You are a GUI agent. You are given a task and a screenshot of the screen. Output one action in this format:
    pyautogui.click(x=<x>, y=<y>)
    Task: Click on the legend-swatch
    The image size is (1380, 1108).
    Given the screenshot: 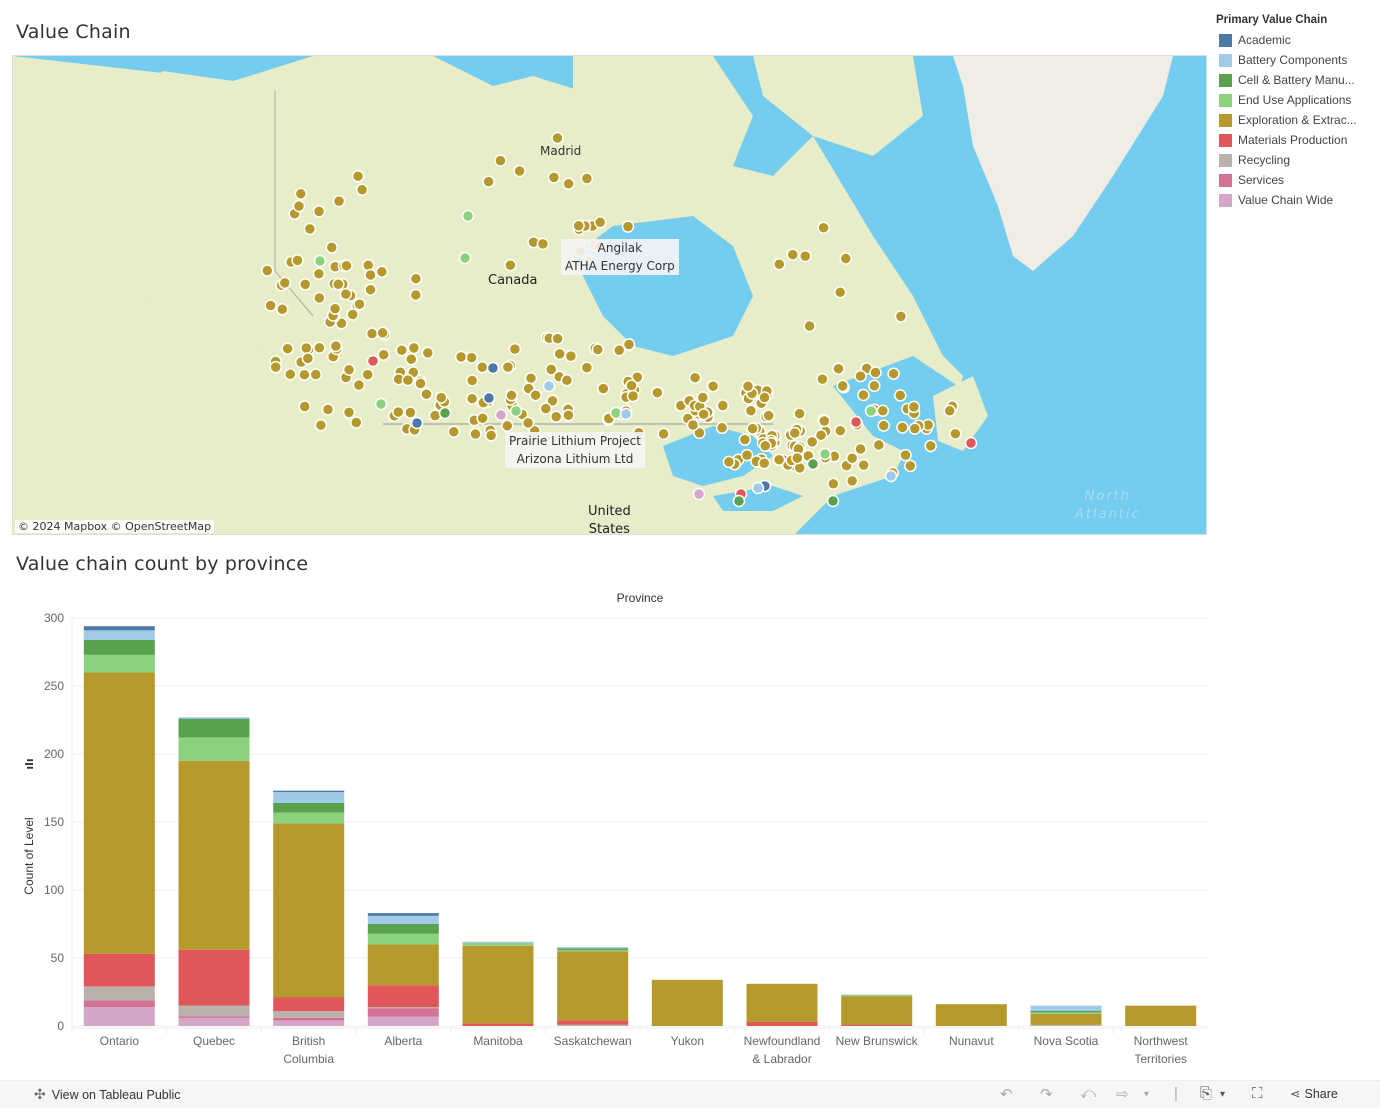 What is the action you would take?
    pyautogui.click(x=1225, y=100)
    